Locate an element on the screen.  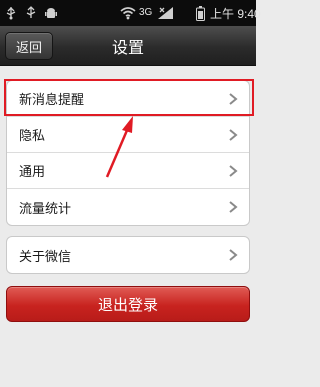
settings-item-general: 通用 is located at coordinates (128, 171).